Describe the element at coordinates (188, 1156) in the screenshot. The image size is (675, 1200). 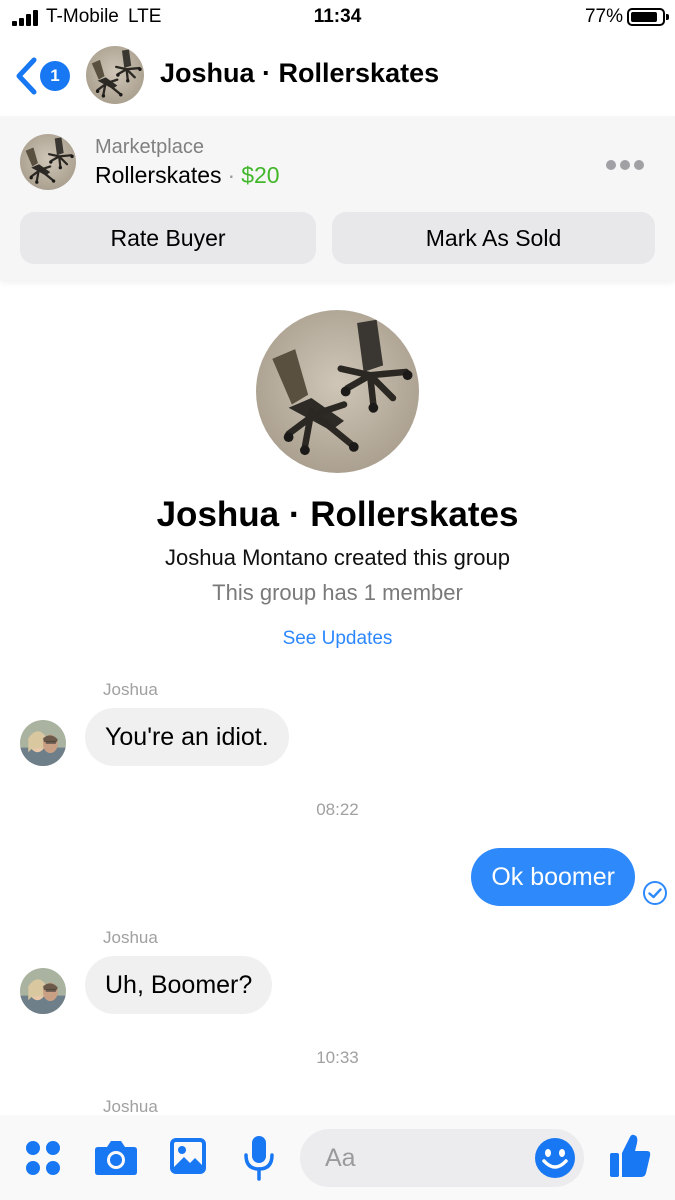
I see `photo-icon` at that location.